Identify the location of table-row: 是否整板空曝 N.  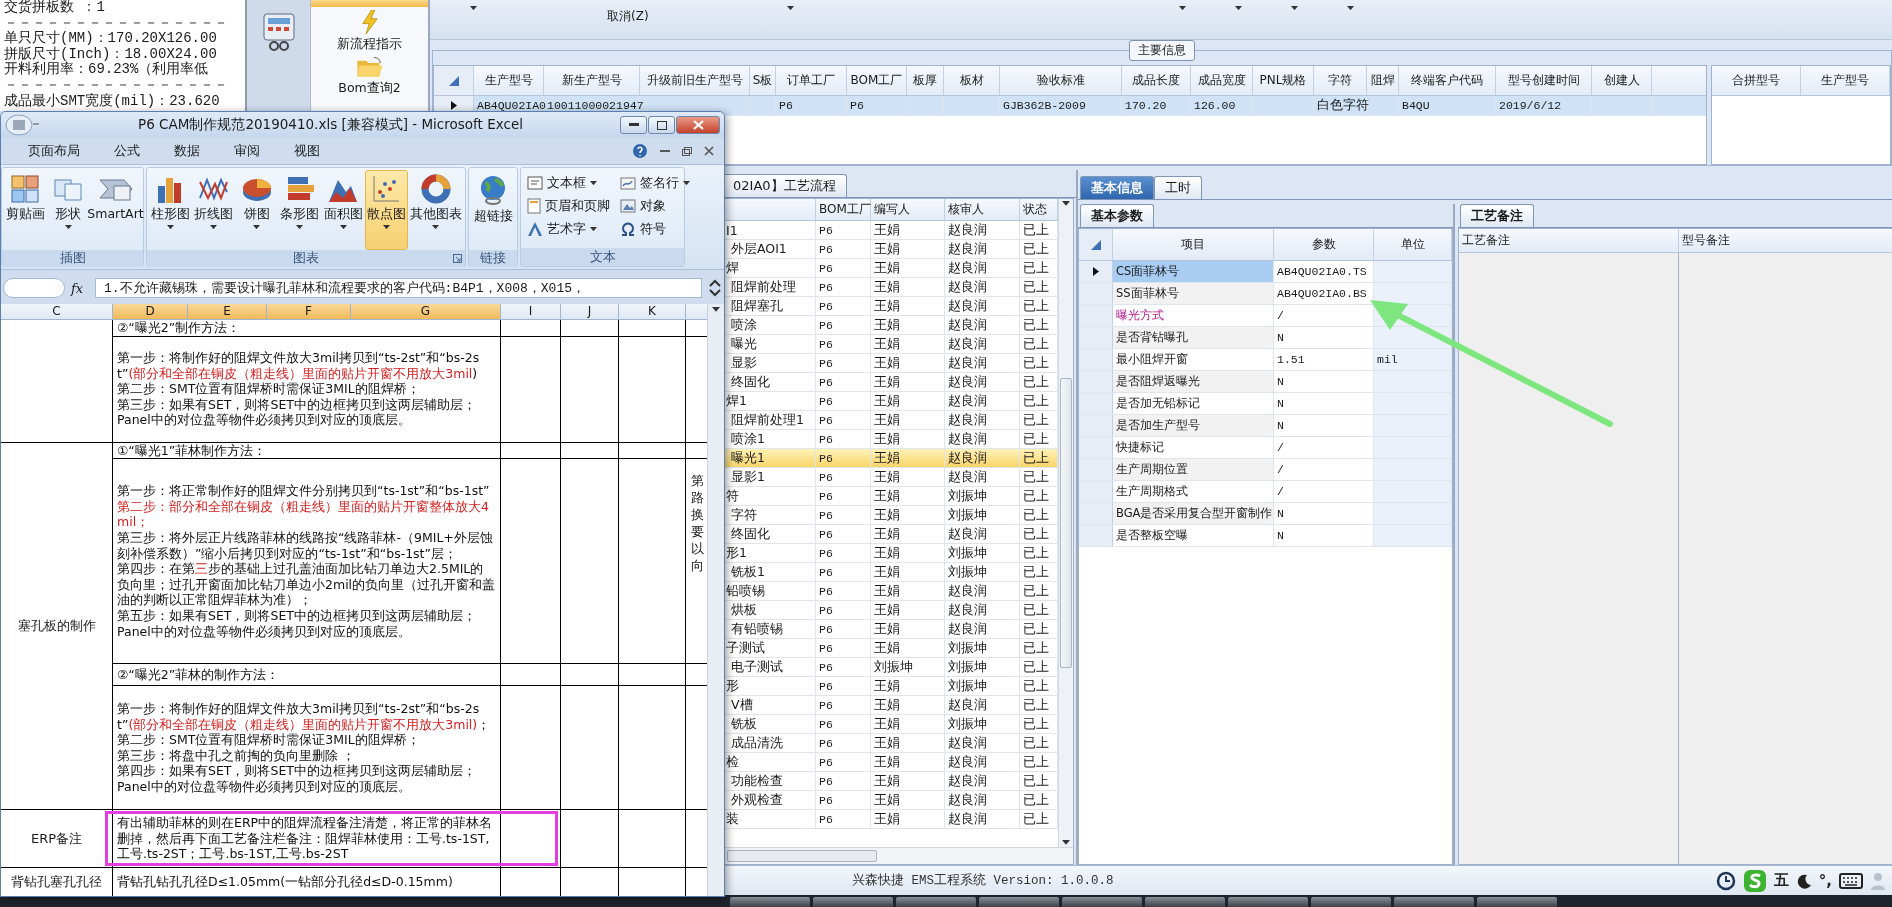
(1265, 536).